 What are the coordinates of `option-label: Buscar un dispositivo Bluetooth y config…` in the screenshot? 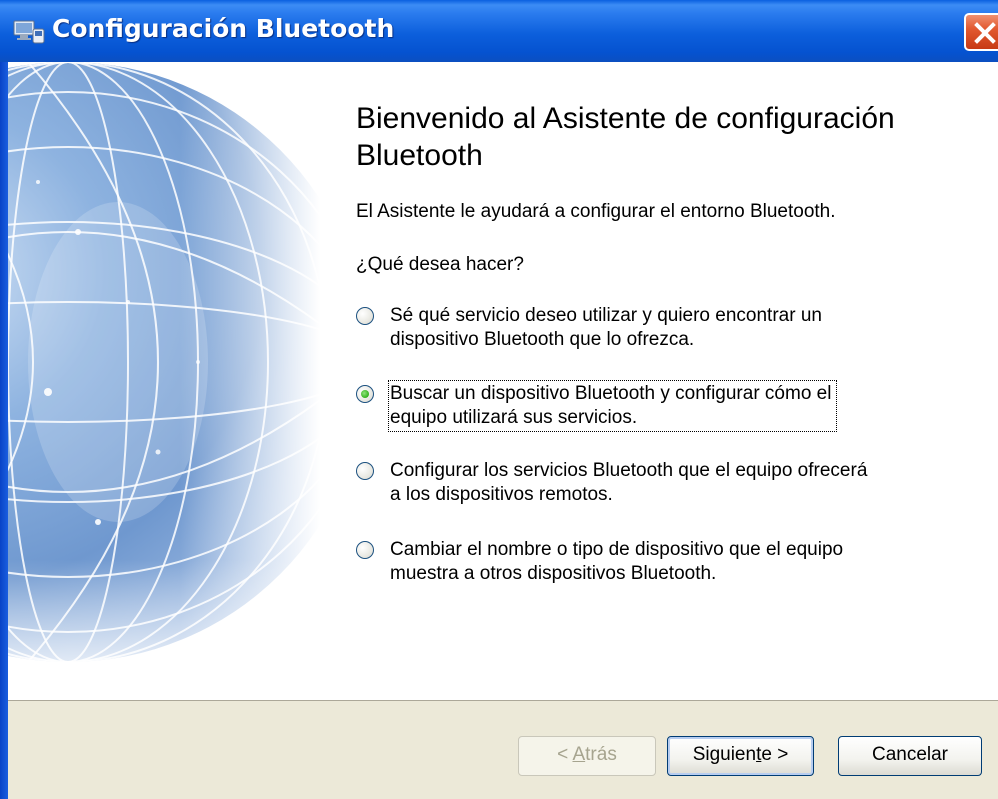 It's located at (612, 406).